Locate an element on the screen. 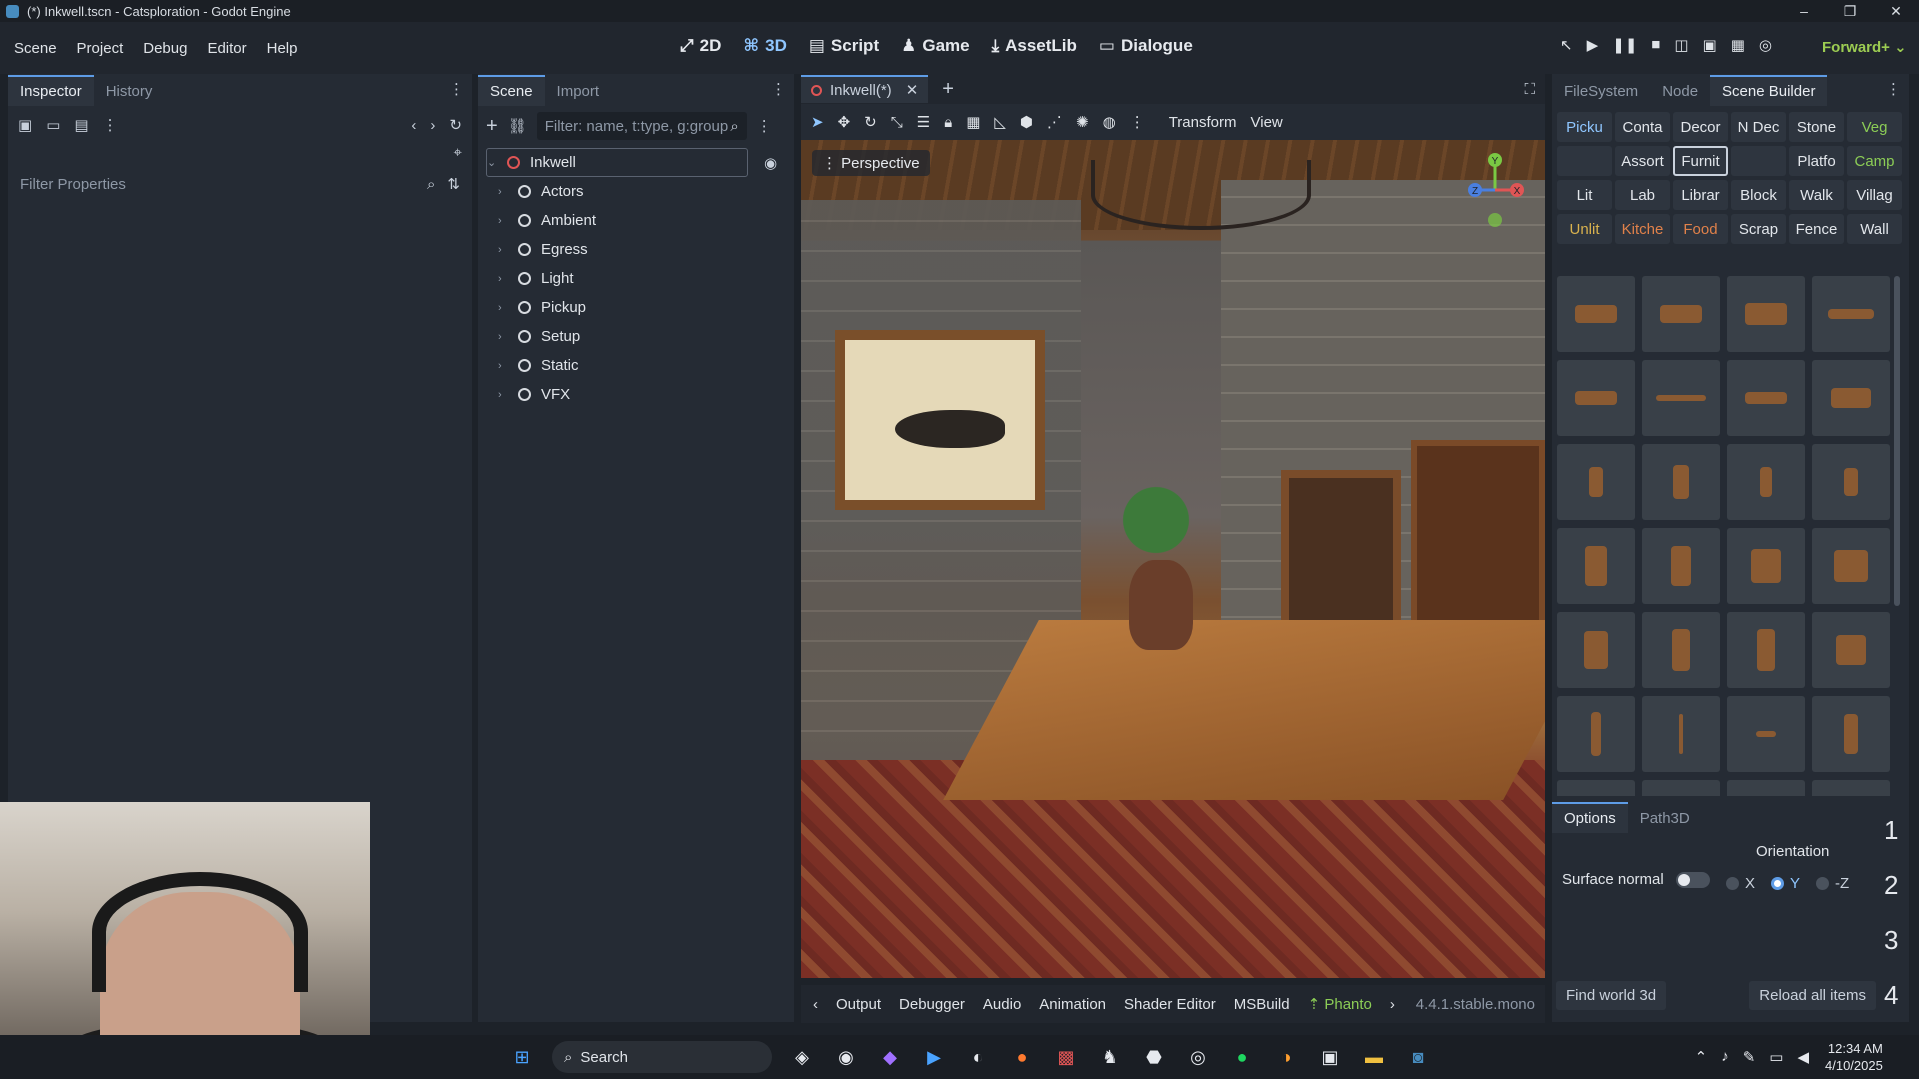 This screenshot has height=1079, width=1919. windows-start-icon: ⊞ is located at coordinates (522, 1057).